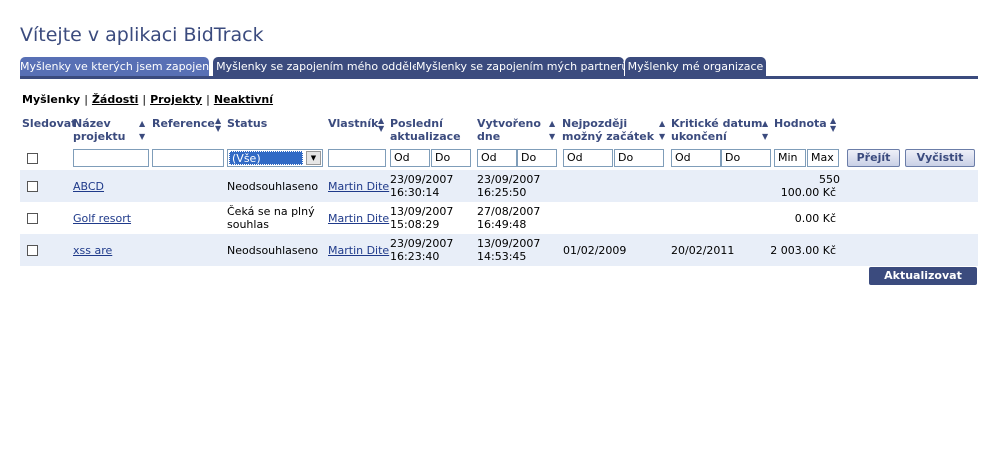  Describe the element at coordinates (415, 224) in the screenshot. I see `row-updated-time: 15:08:29` at that location.